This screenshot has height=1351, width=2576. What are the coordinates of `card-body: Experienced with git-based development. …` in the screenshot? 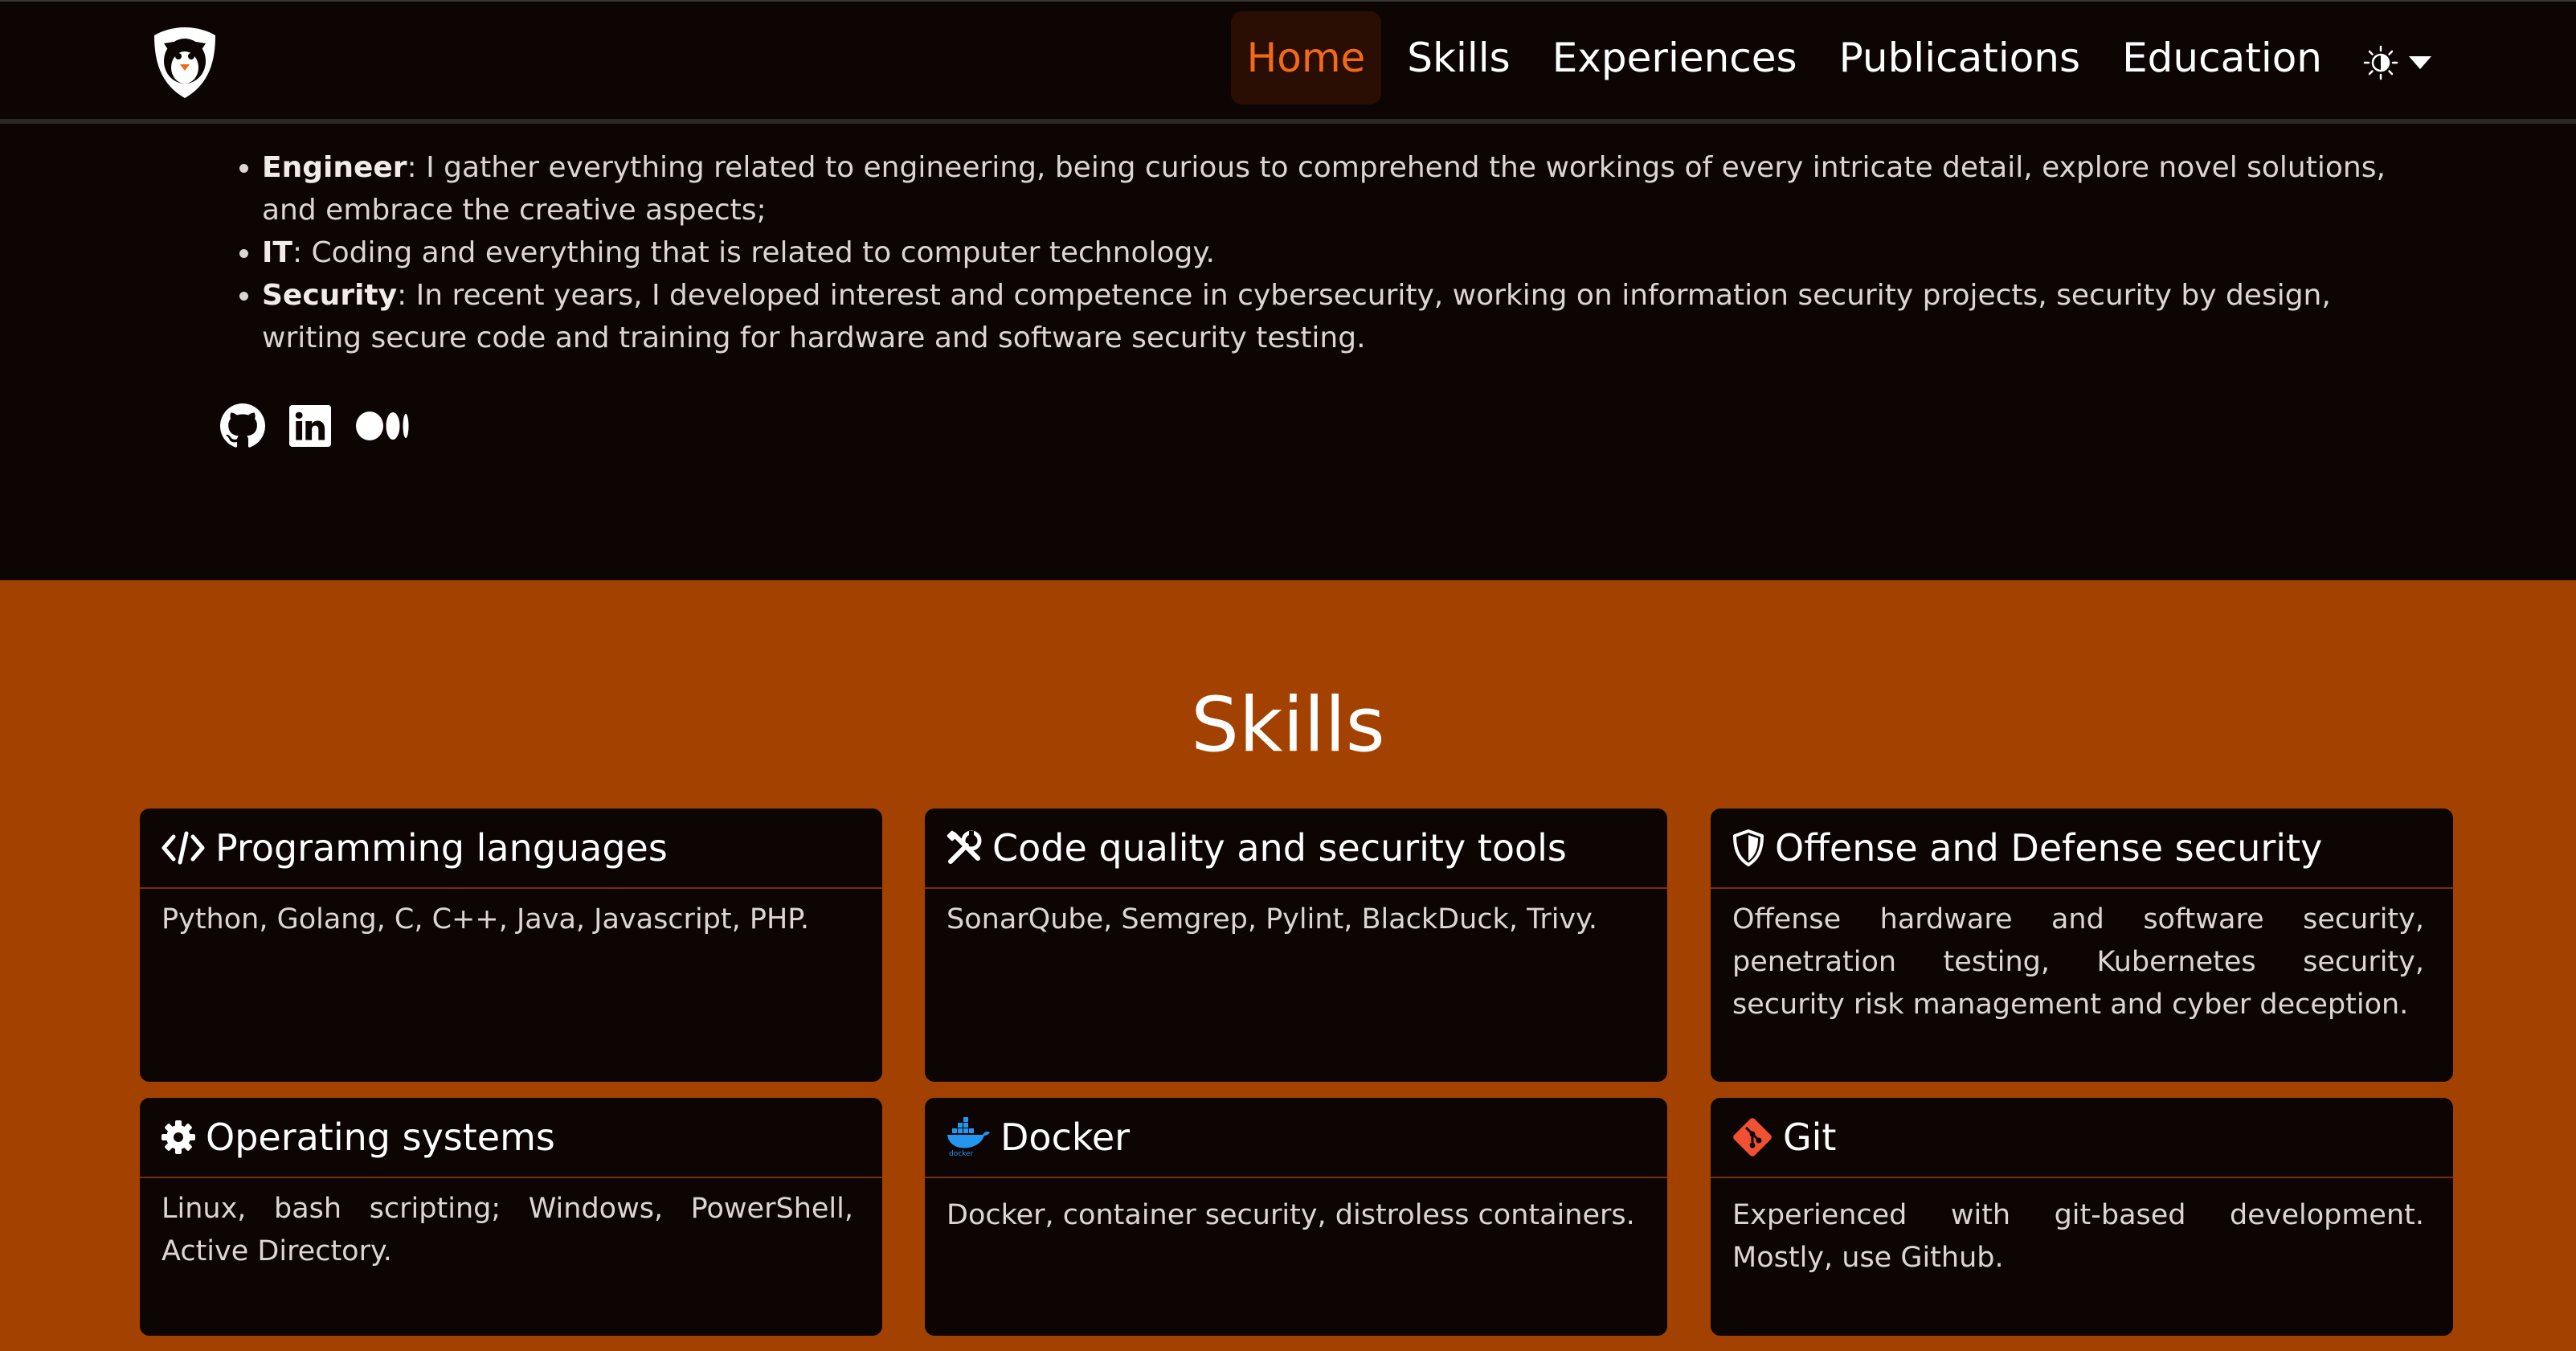 It's located at (2078, 1236).